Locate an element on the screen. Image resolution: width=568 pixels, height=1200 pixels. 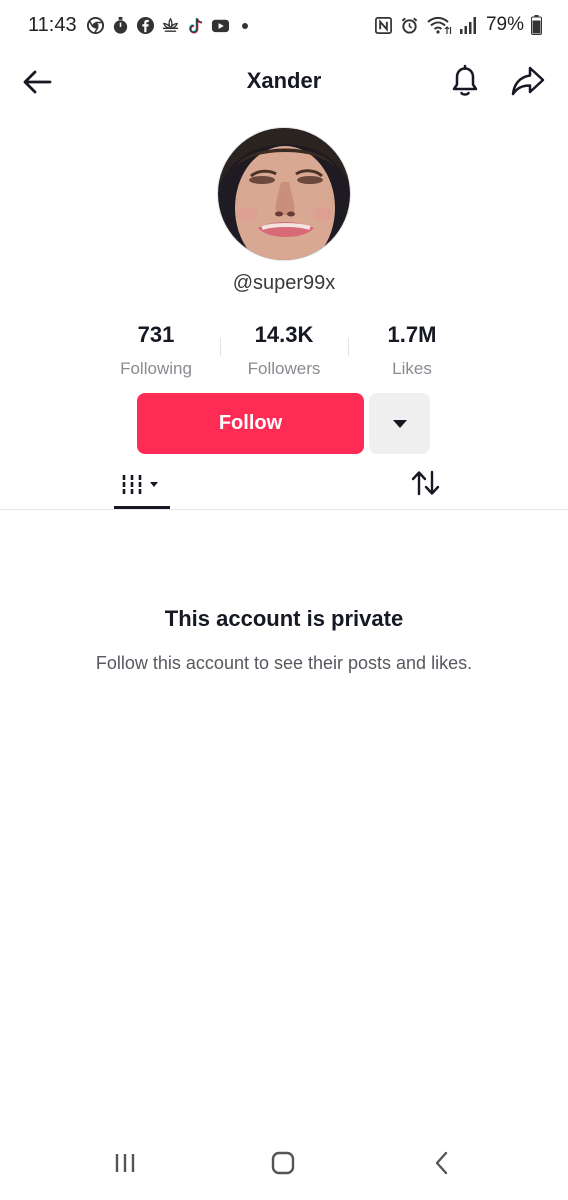
private-account-title: This account is private is located at coordinates (284, 618).